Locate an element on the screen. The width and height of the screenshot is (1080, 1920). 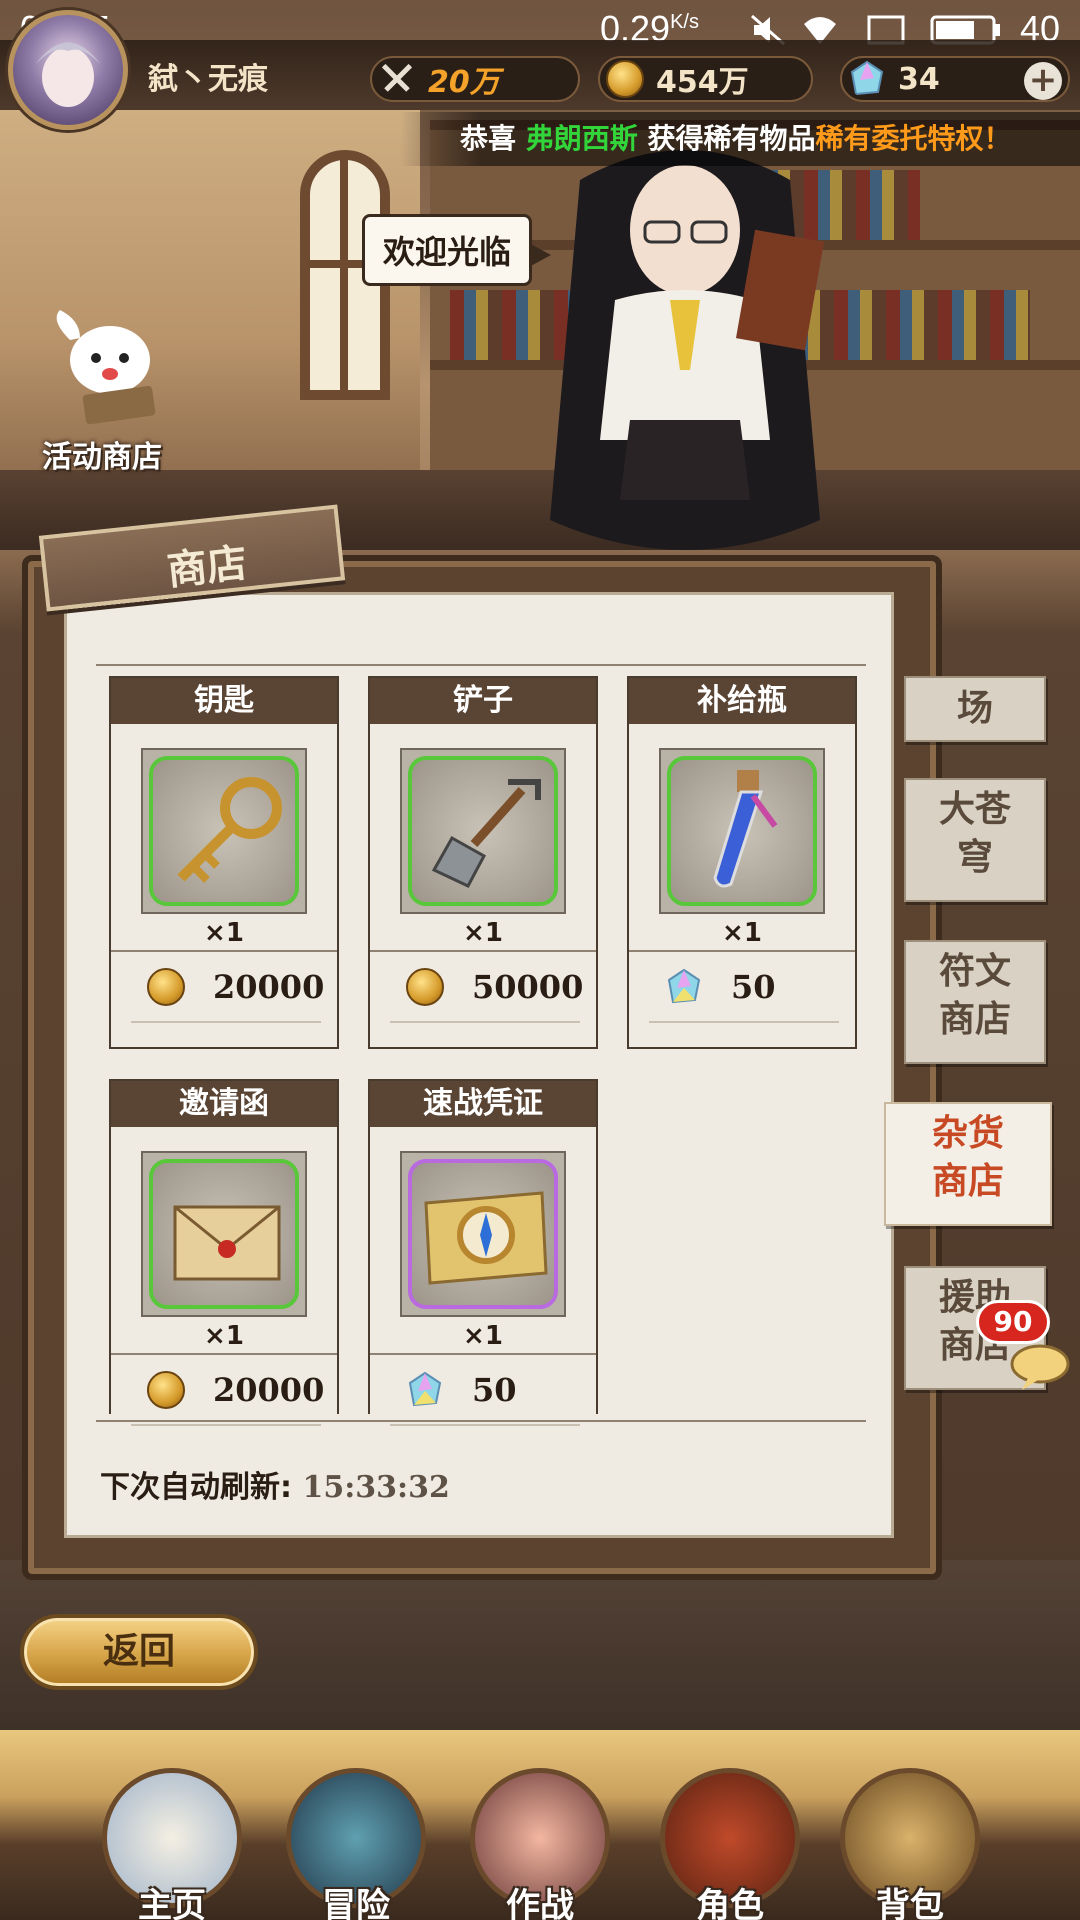
player-avatar is located at coordinates (68, 70).